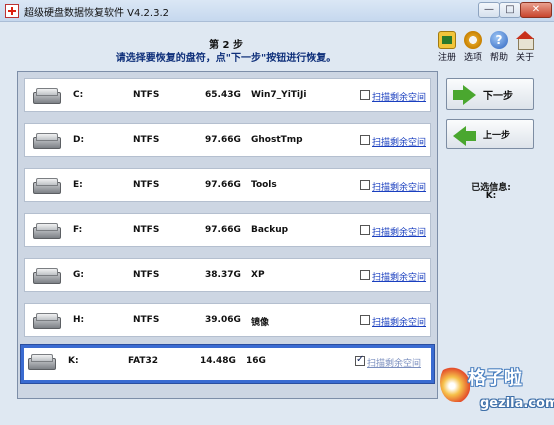 This screenshot has height=425, width=554. Describe the element at coordinates (473, 40) in the screenshot. I see `gear-icon` at that location.